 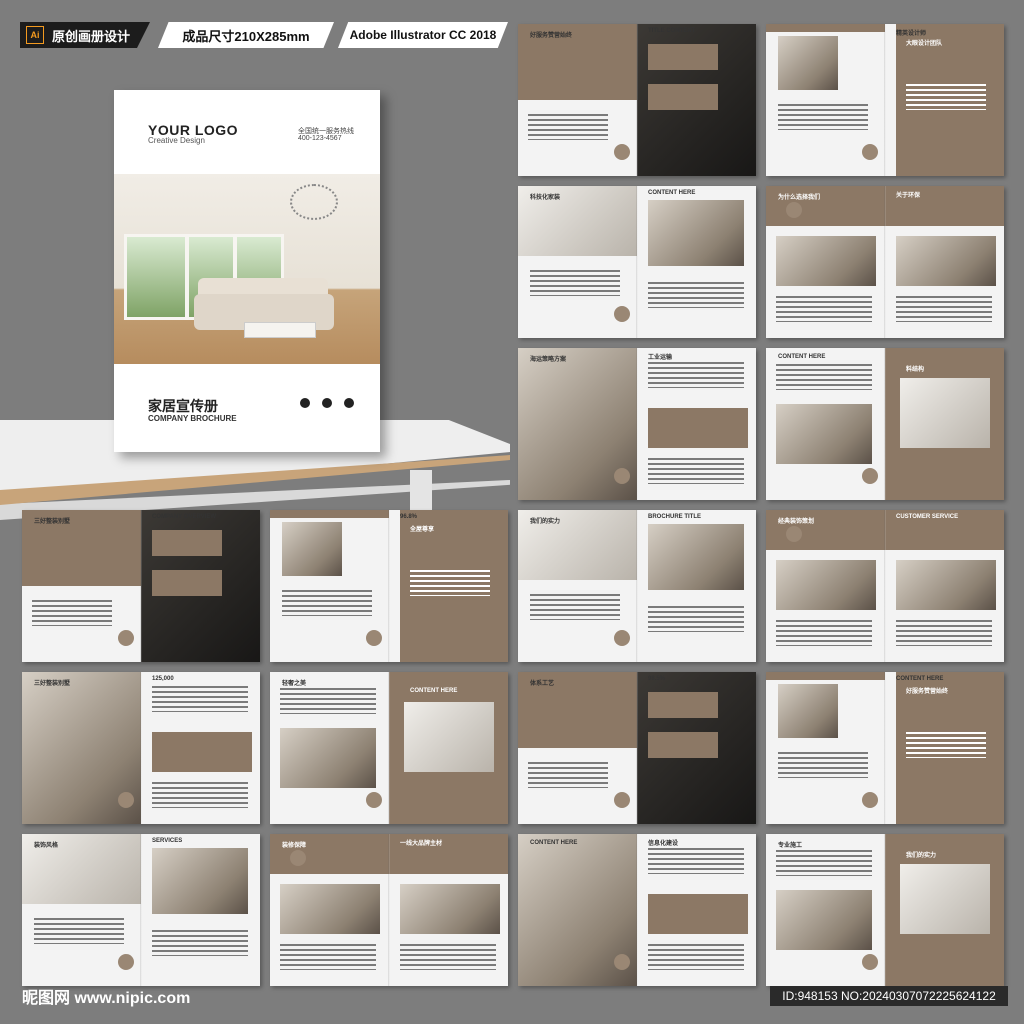 What do you see at coordinates (421, 844) in the screenshot?
I see `spread-subtitle: 一线大品牌主材` at bounding box center [421, 844].